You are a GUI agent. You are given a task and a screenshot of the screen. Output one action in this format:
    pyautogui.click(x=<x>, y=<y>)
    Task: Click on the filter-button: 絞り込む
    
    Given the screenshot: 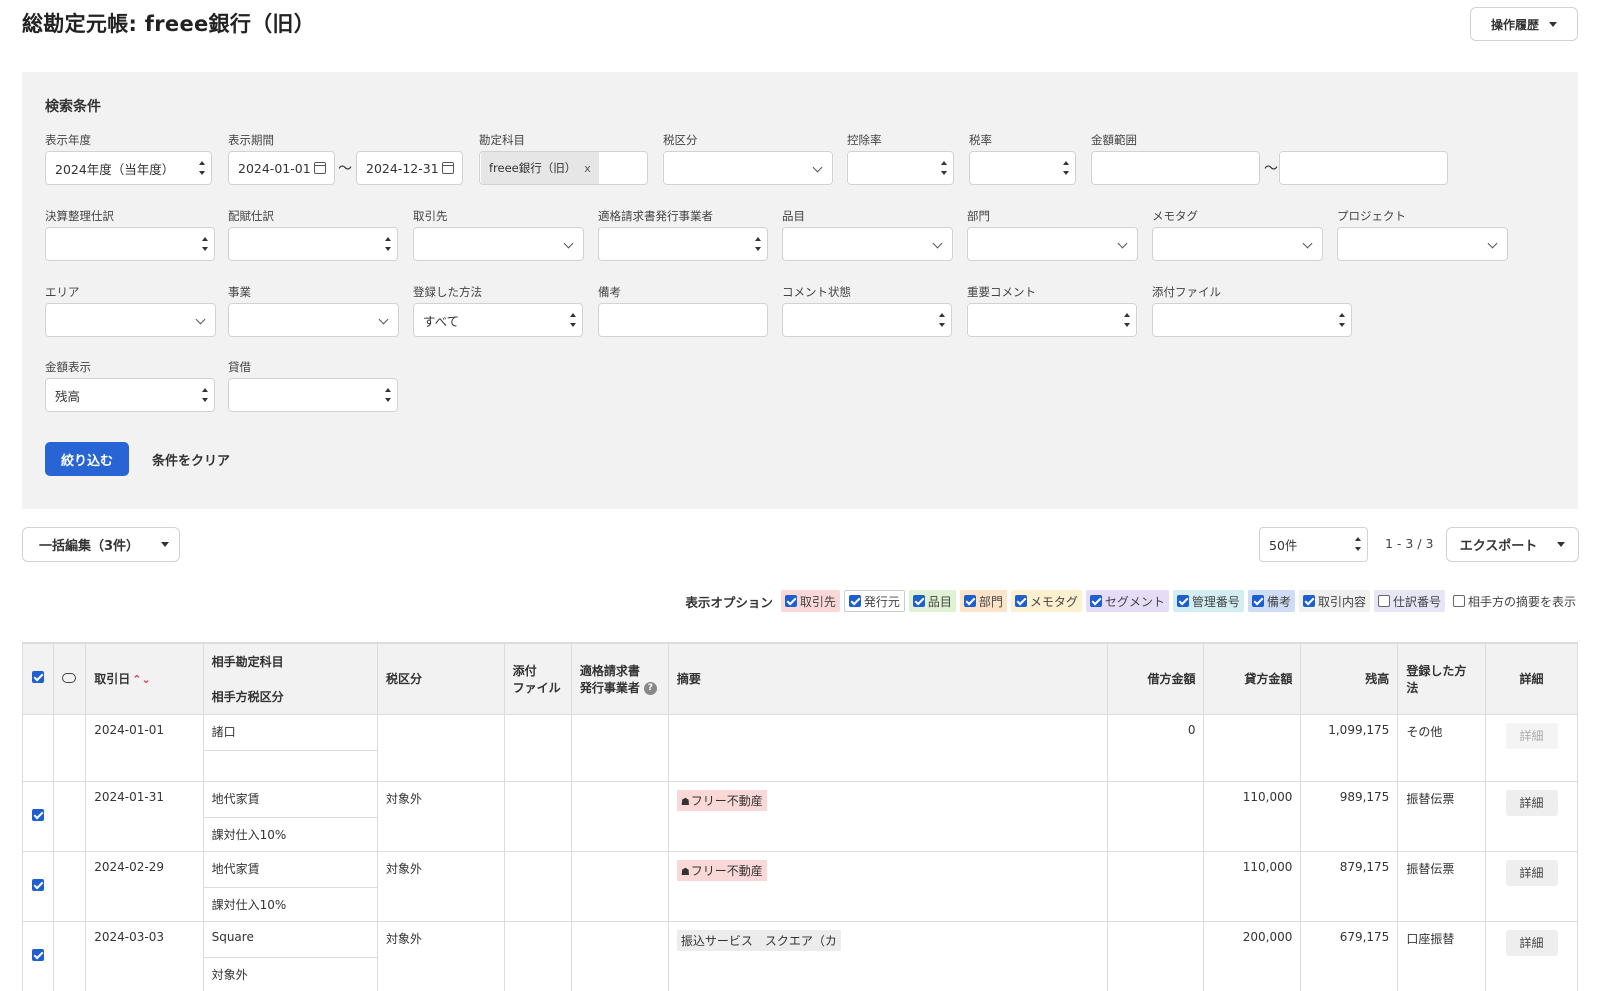 What is the action you would take?
    pyautogui.click(x=87, y=459)
    